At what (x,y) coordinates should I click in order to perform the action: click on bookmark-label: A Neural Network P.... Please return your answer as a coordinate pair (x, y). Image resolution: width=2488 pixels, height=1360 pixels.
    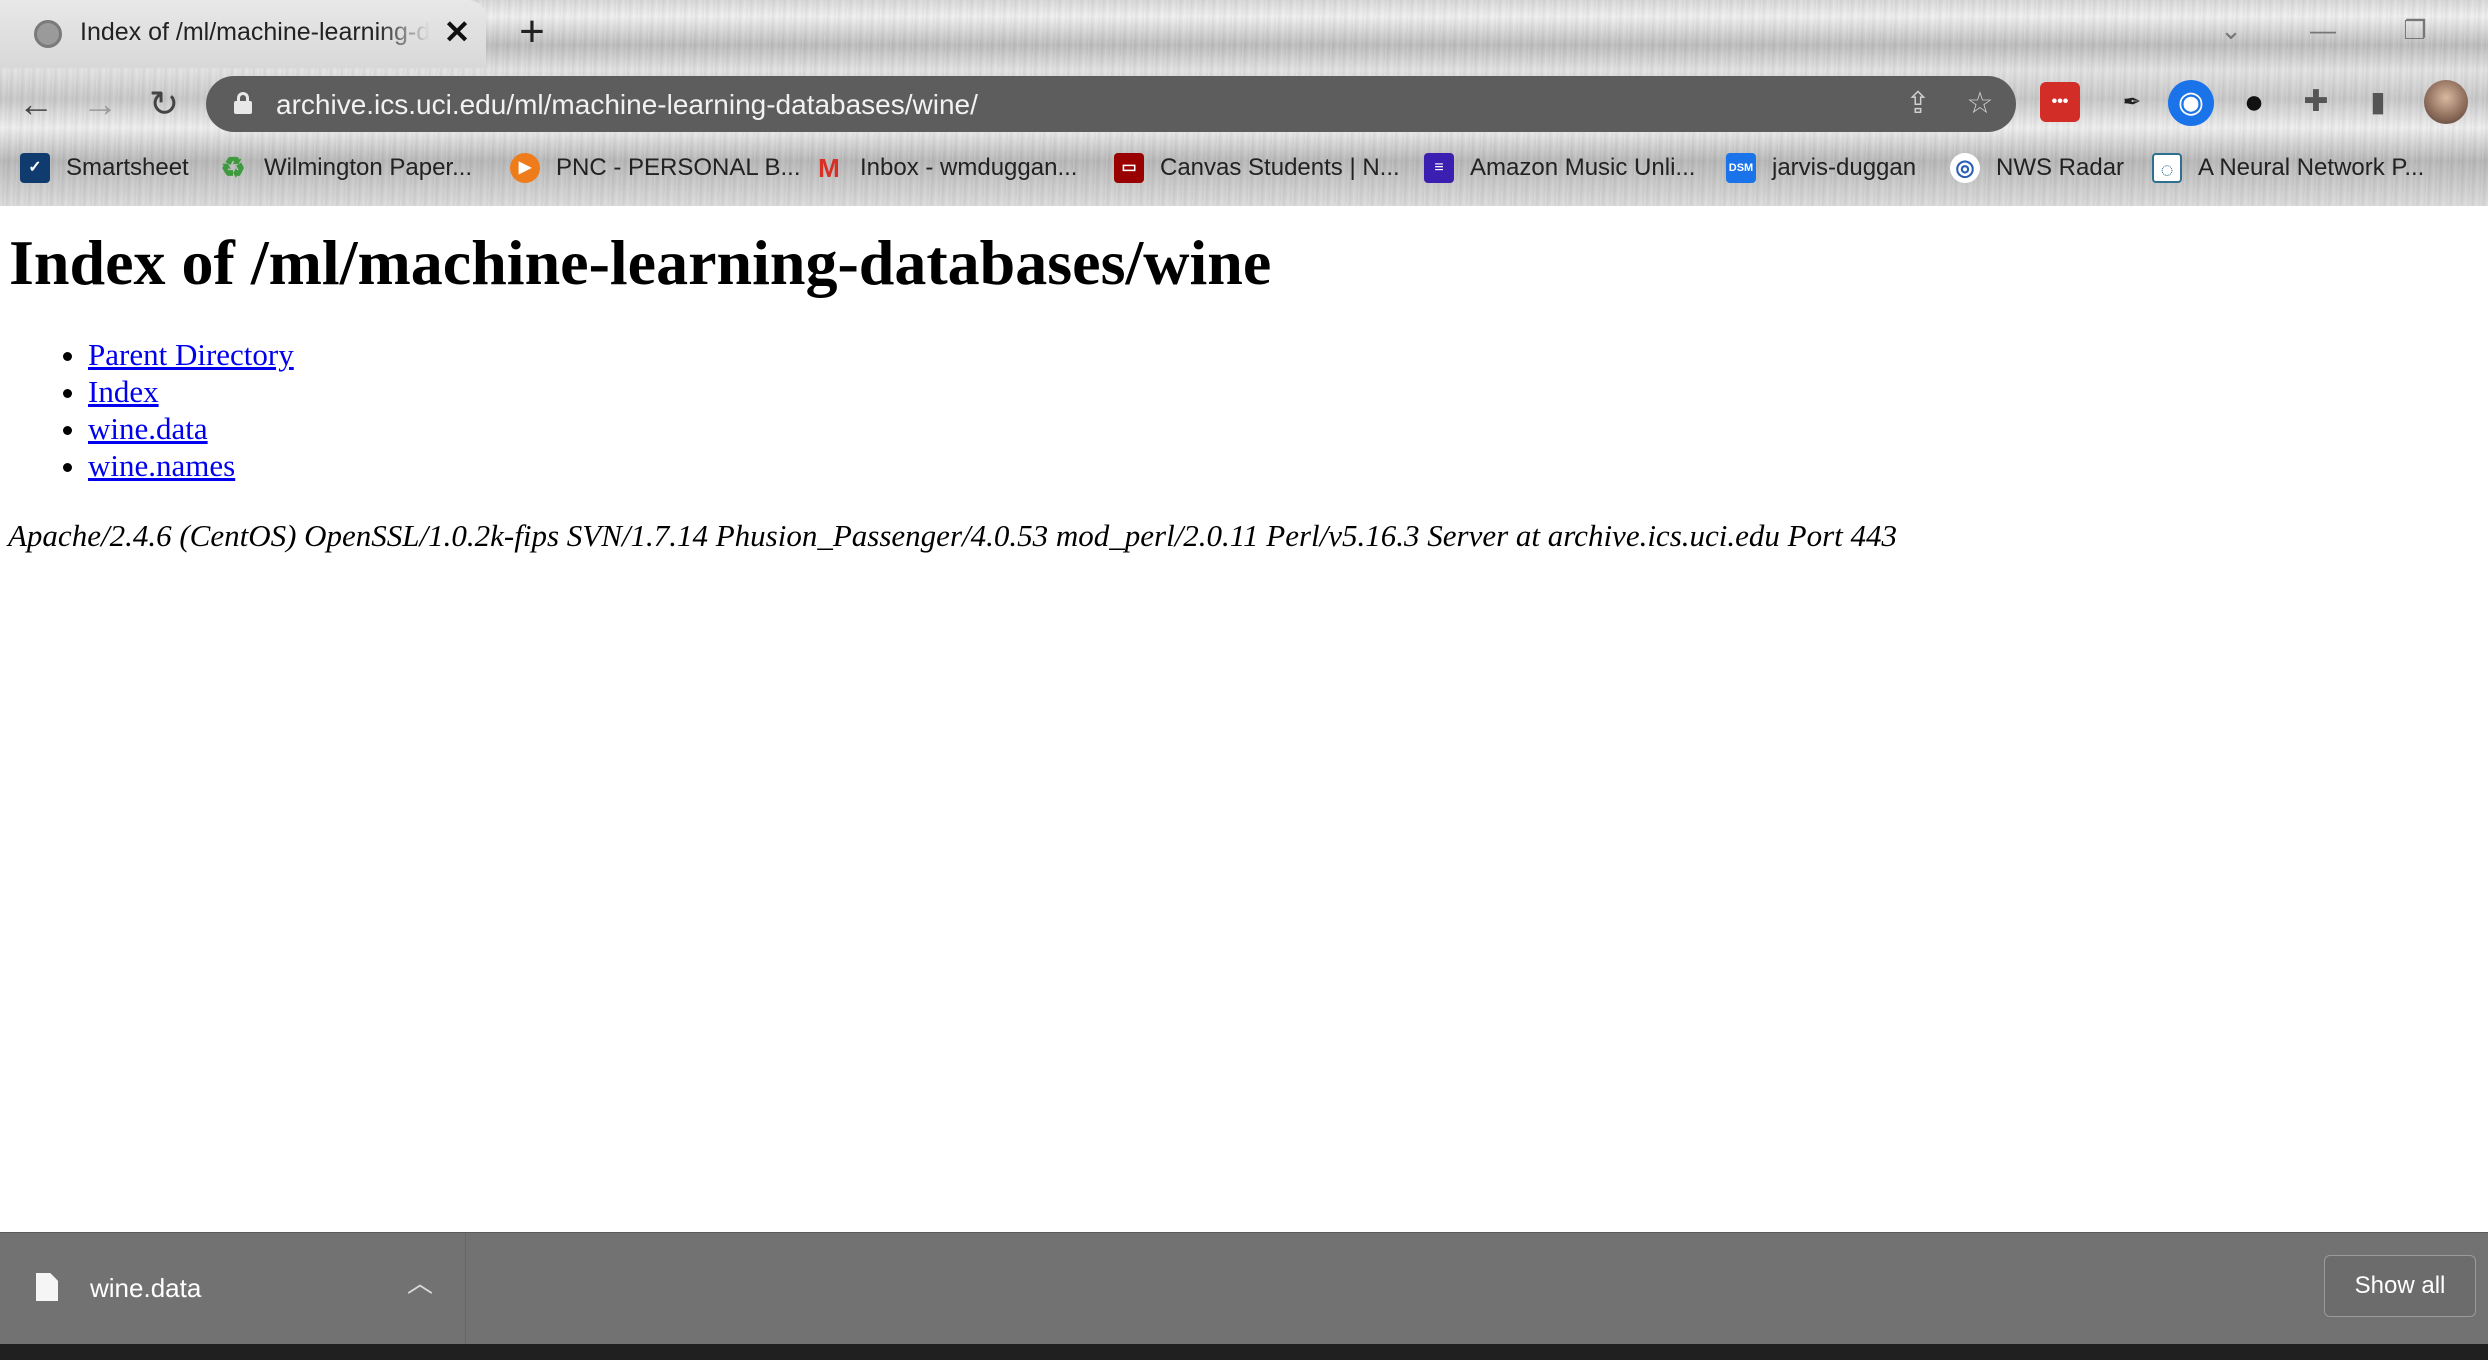
    Looking at the image, I should click on (2311, 167).